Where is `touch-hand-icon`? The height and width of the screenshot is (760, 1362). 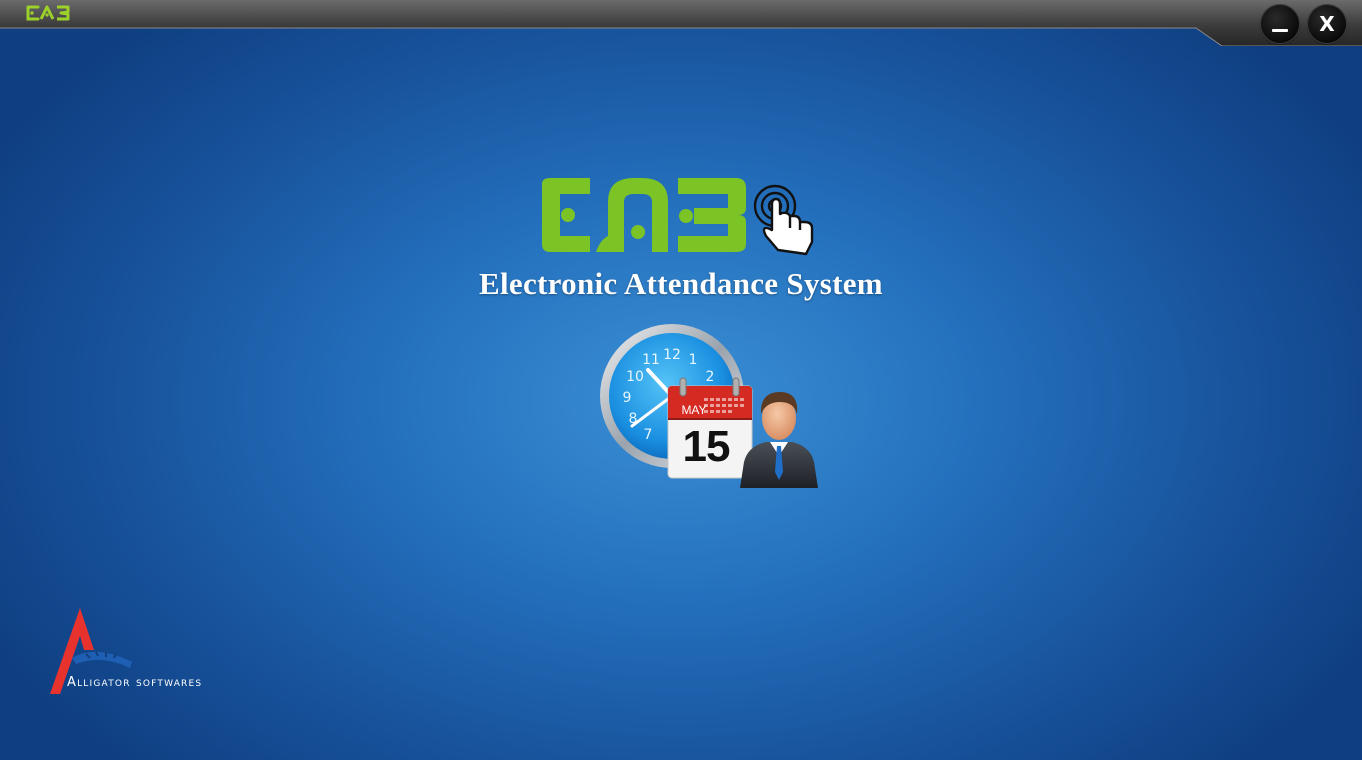
touch-hand-icon is located at coordinates (783, 220).